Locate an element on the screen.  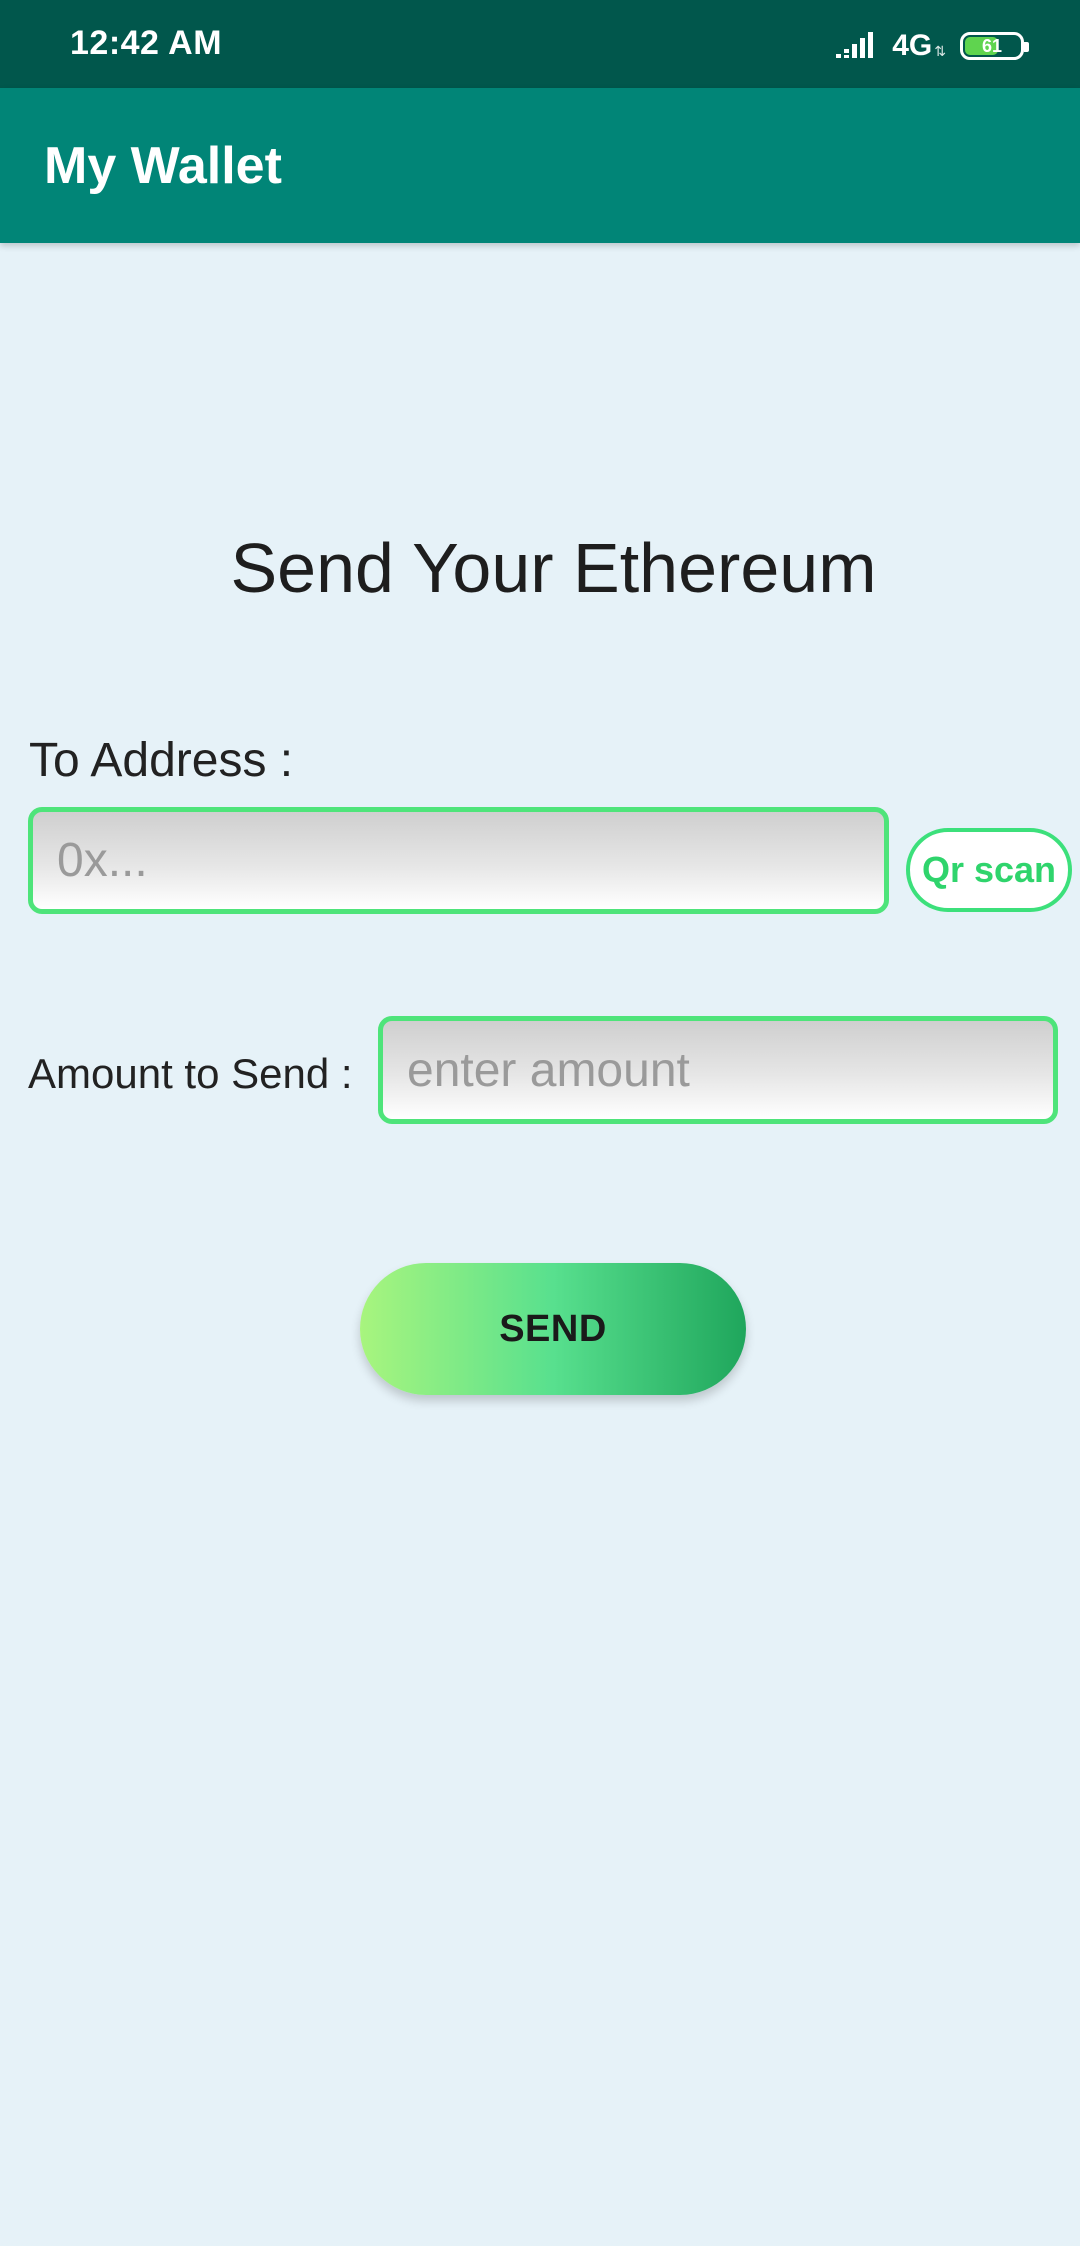
status-time: 12:42 AM is located at coordinates (146, 43).